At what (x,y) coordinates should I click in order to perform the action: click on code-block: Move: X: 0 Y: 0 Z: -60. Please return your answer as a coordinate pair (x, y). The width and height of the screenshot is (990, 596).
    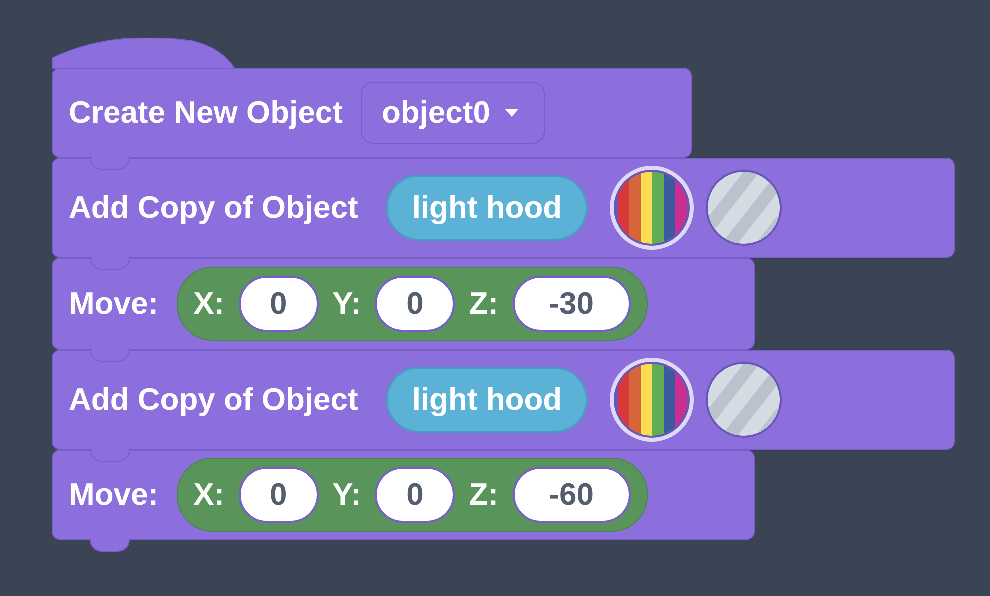
    Looking at the image, I should click on (403, 495).